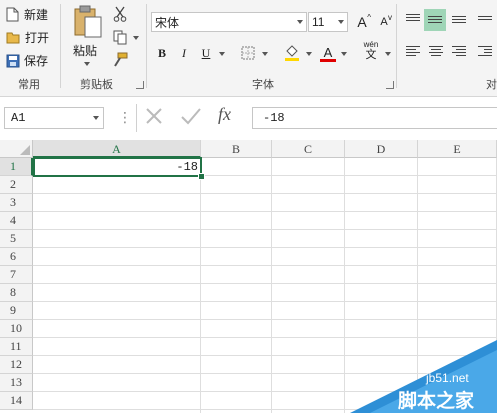 This screenshot has height=413, width=497. I want to click on row-header-1: 1, so click(16, 167).